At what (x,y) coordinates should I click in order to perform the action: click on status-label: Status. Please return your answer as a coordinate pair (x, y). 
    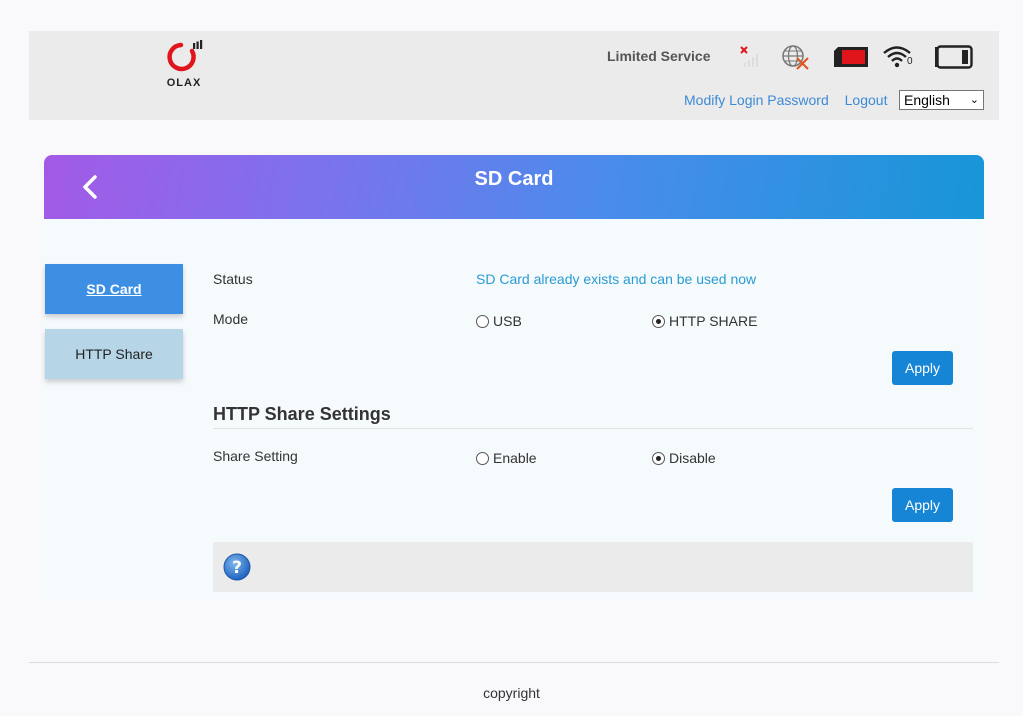
    Looking at the image, I should click on (233, 279).